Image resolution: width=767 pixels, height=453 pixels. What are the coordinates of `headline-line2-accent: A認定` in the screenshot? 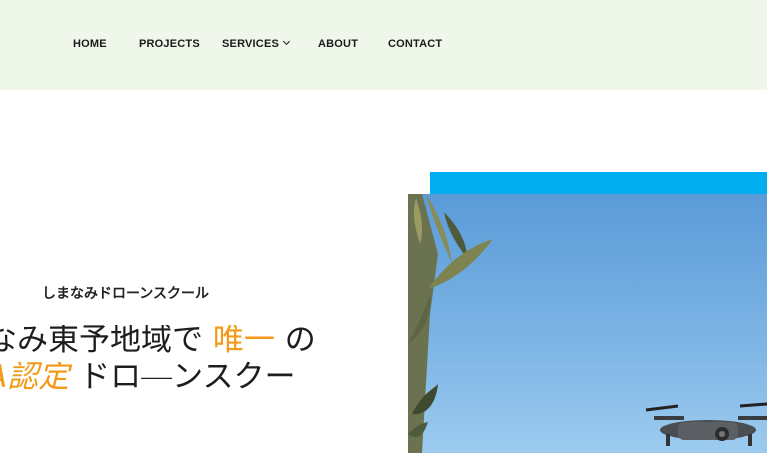 It's located at (35, 377).